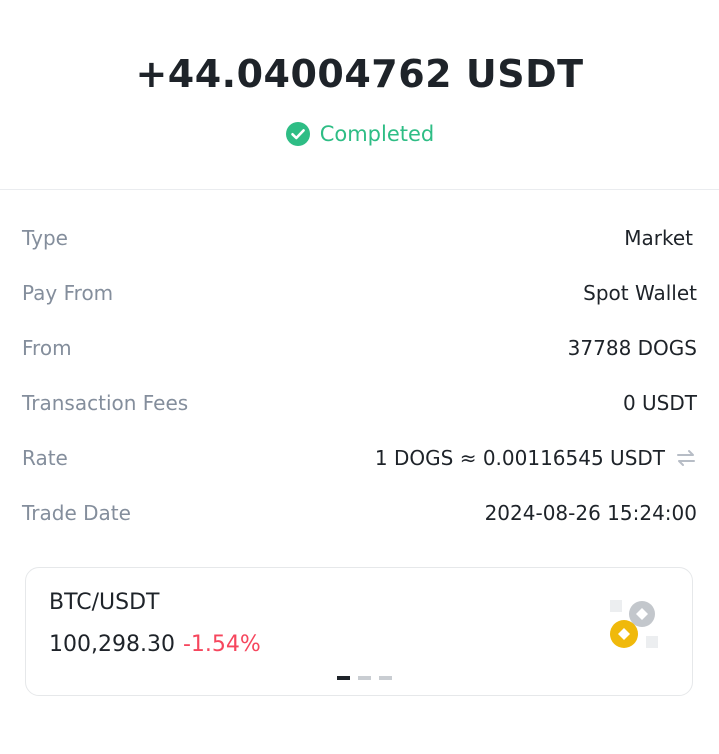  What do you see at coordinates (377, 134) in the screenshot?
I see `status-label: Completed` at bounding box center [377, 134].